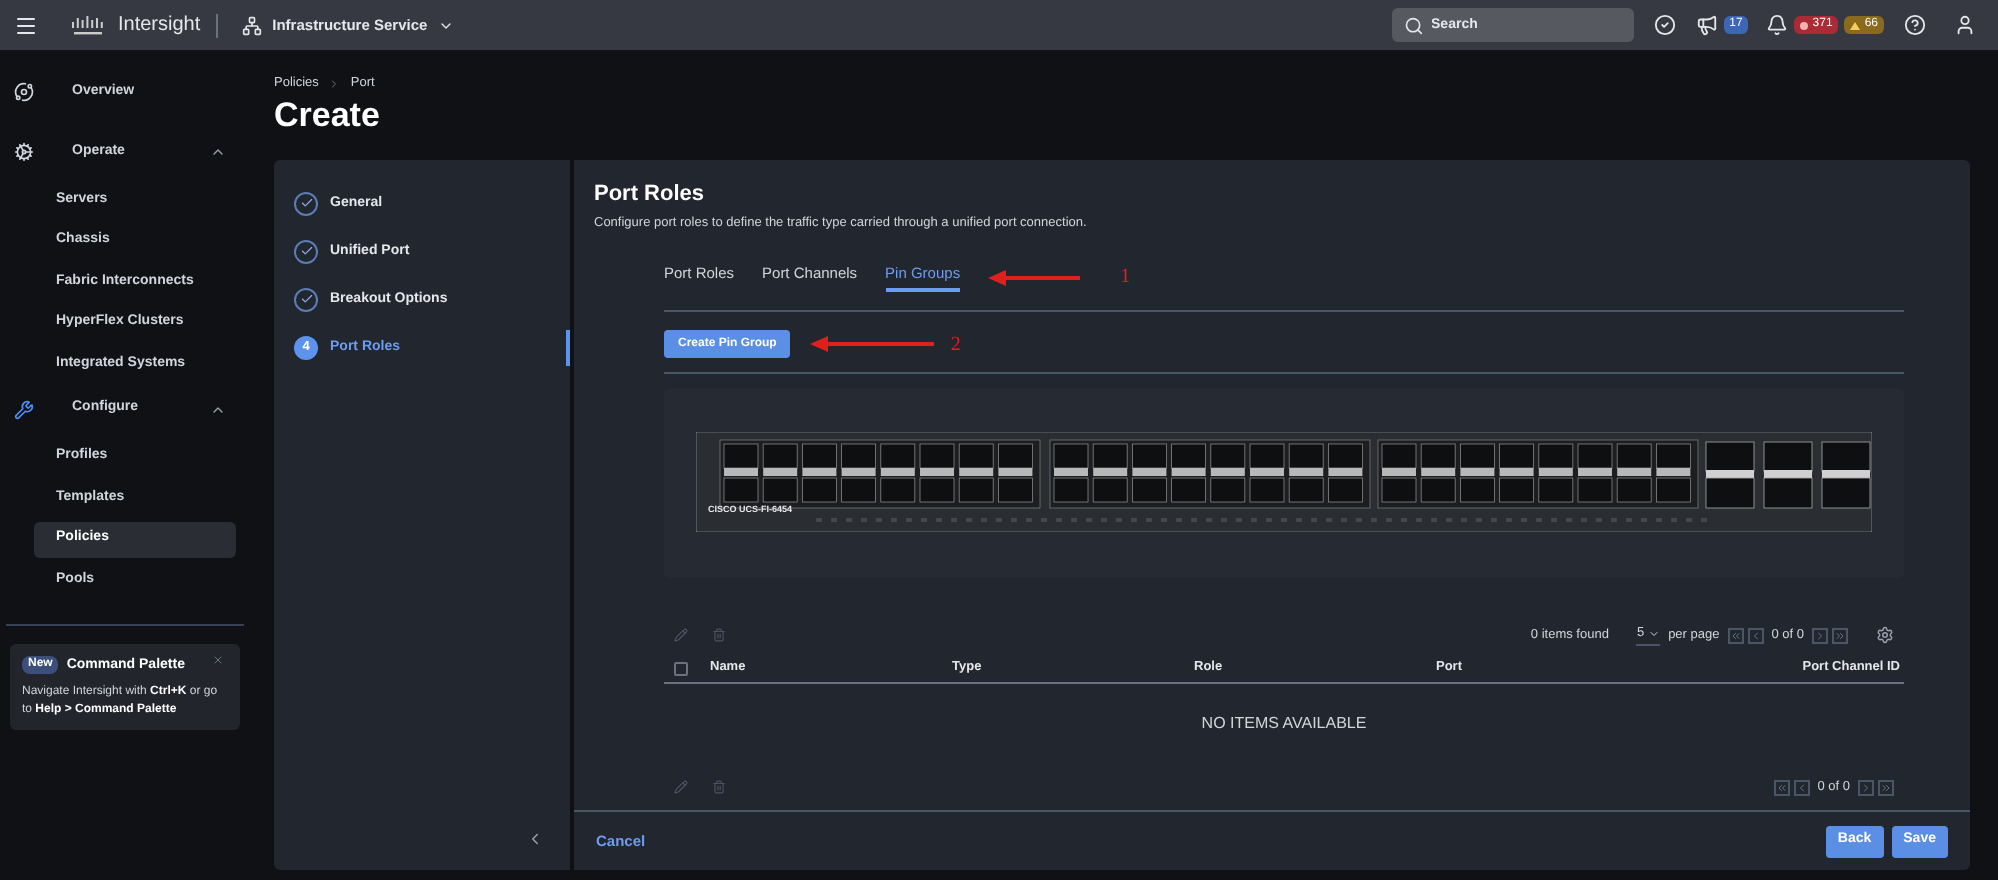 The height and width of the screenshot is (880, 1998). What do you see at coordinates (24, 92) in the screenshot?
I see `overview-icon` at bounding box center [24, 92].